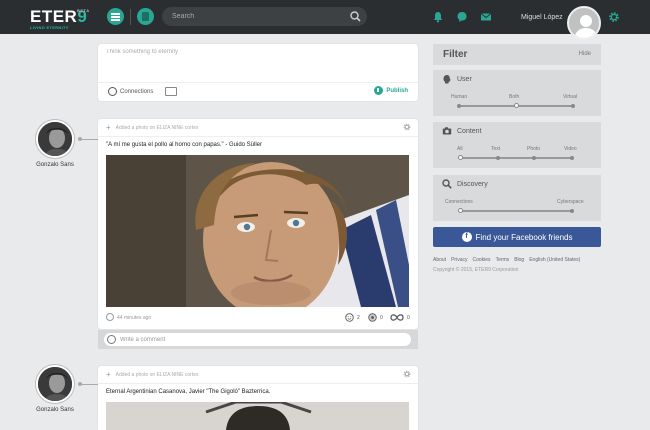 The image size is (650, 430). What do you see at coordinates (400, 317) in the screenshot?
I see `infinity-reaction: 0` at bounding box center [400, 317].